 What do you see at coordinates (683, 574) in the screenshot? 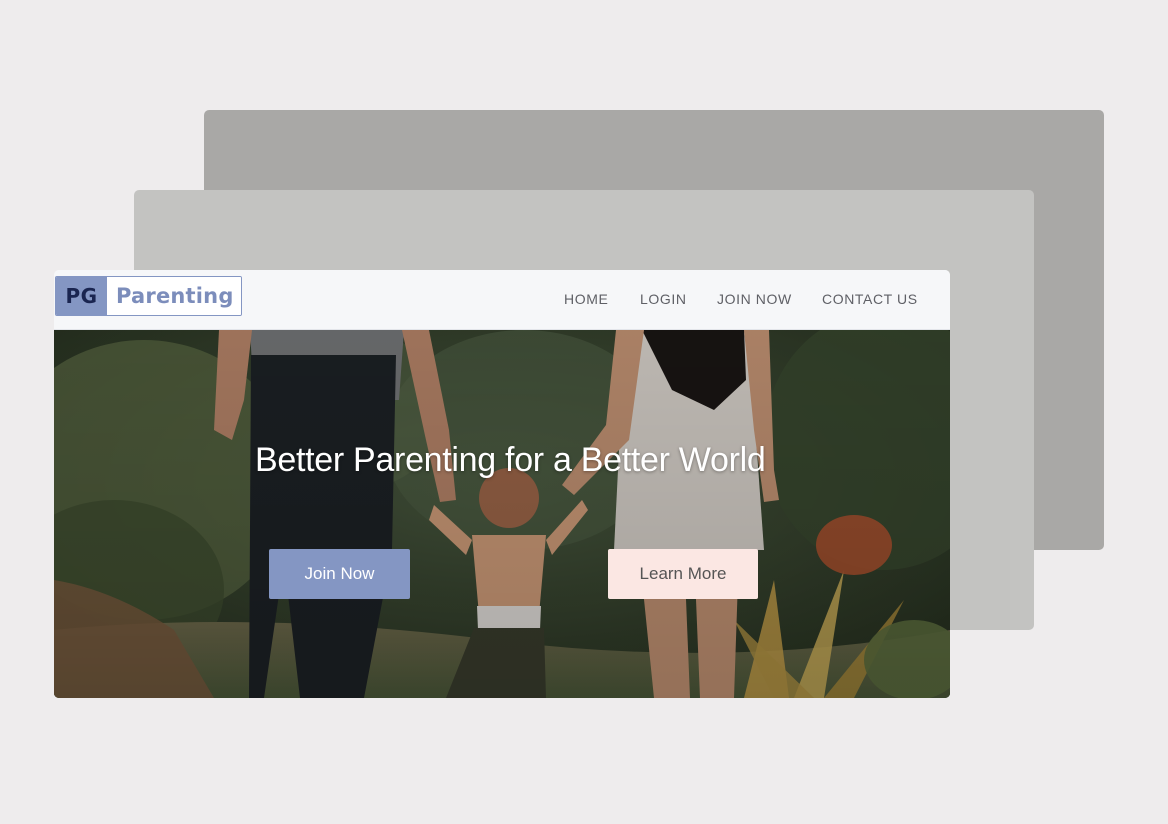
I see `learn-more-button: Learn More` at bounding box center [683, 574].